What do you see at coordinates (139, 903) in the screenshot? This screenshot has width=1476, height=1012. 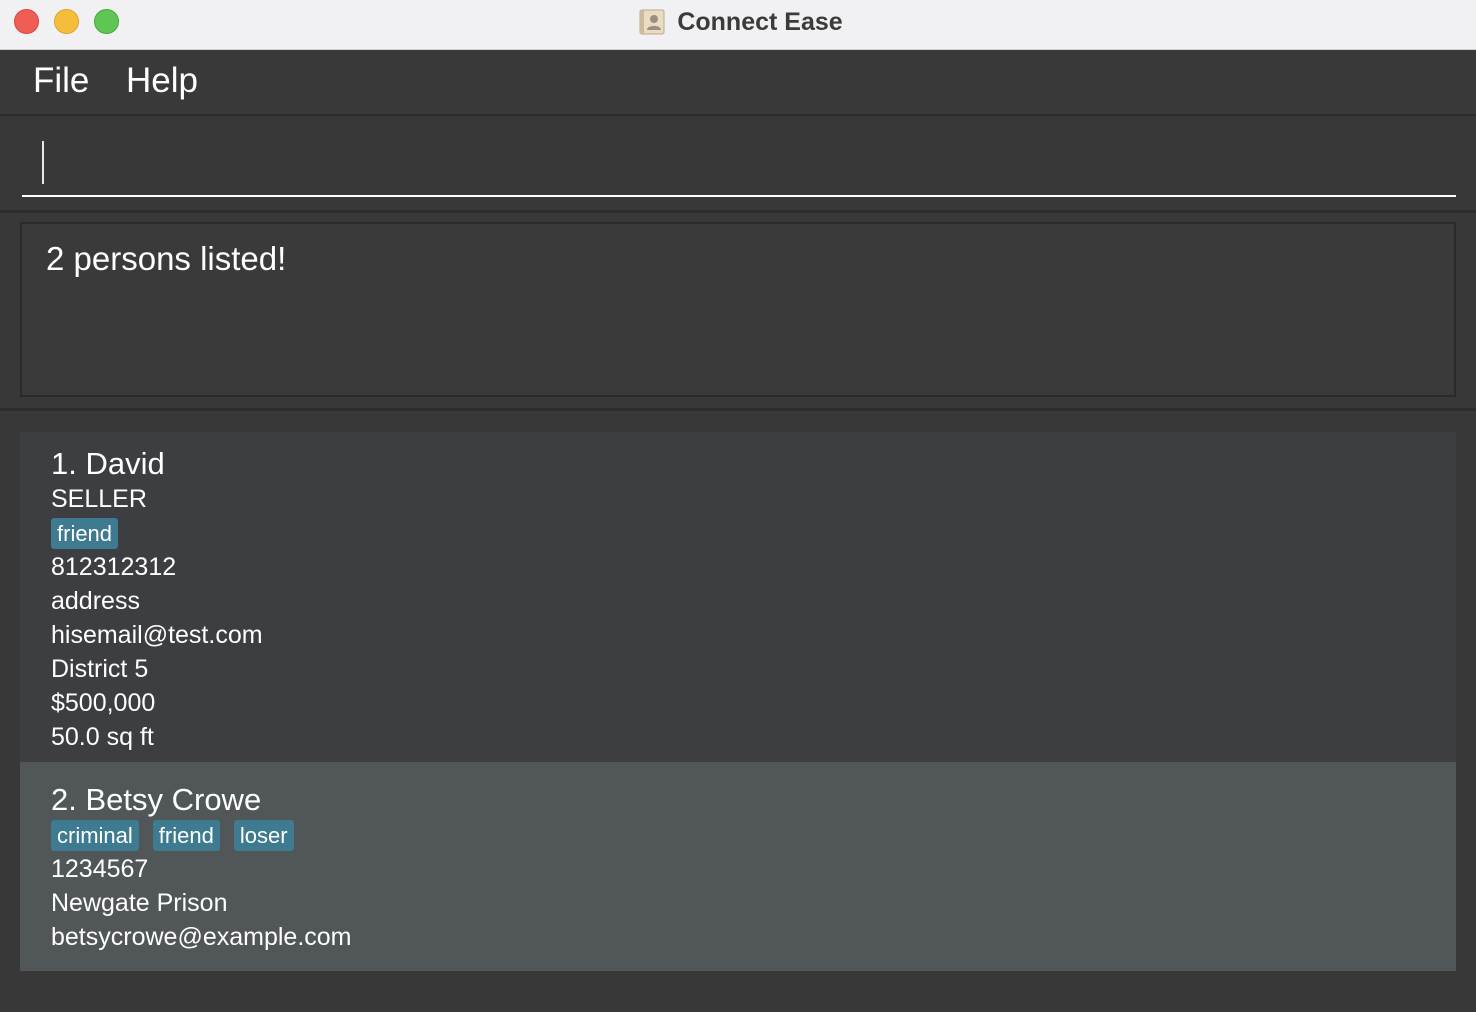 I see `person-address: Newgate Prison` at bounding box center [139, 903].